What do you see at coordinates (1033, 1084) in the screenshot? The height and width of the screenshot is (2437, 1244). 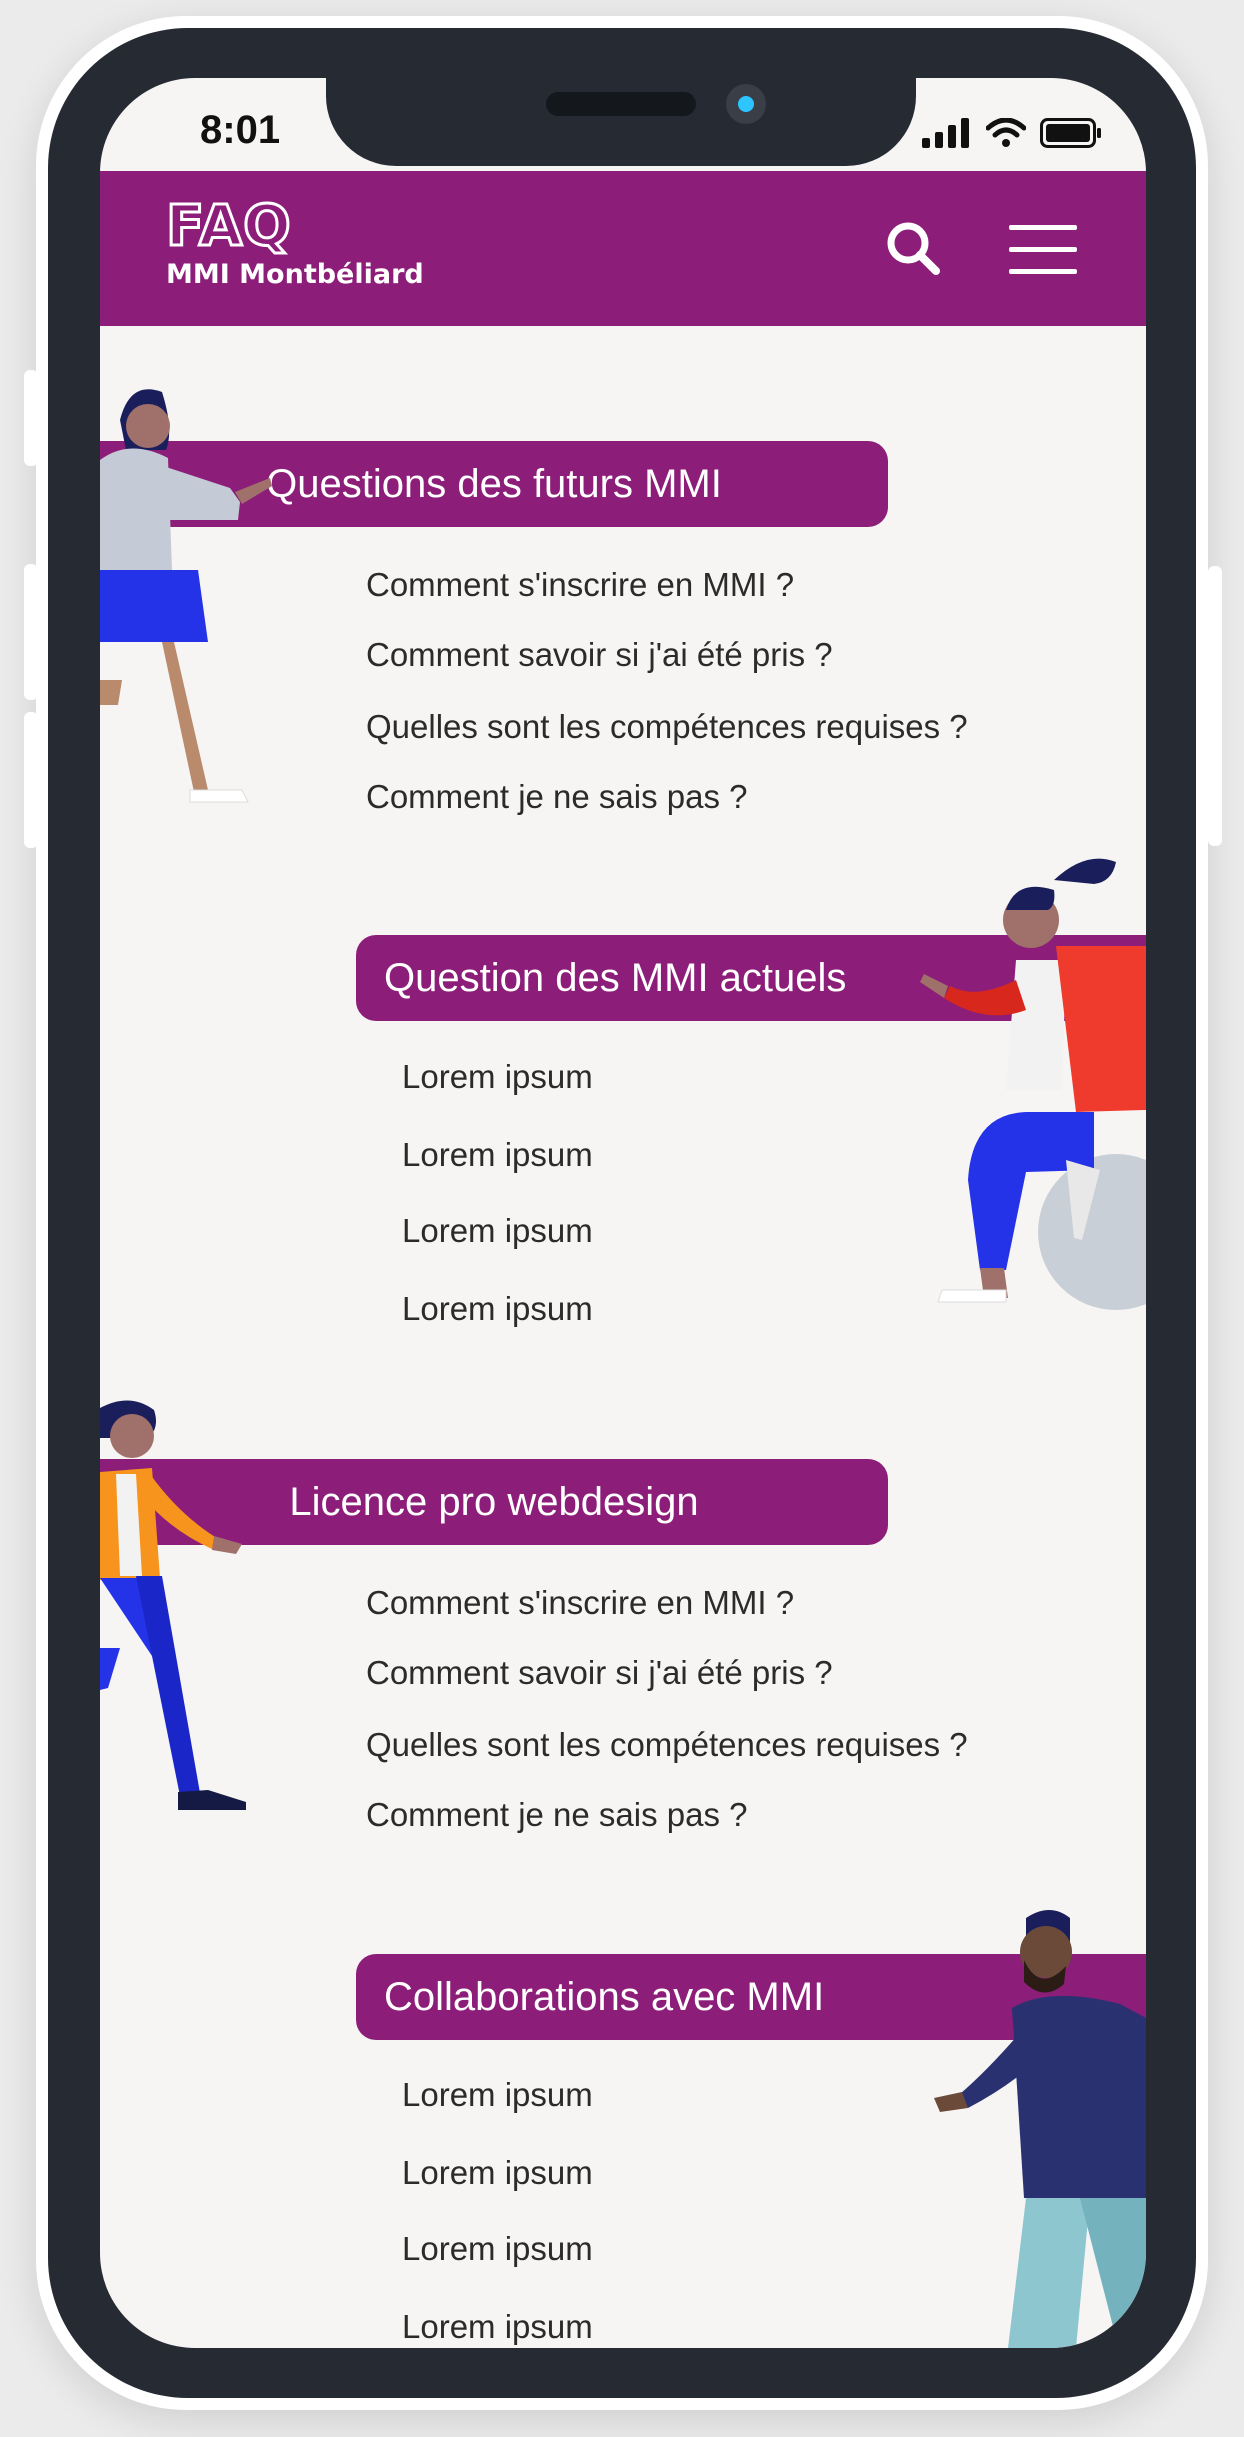 I see `woman-sitting-on-ball-illustration` at bounding box center [1033, 1084].